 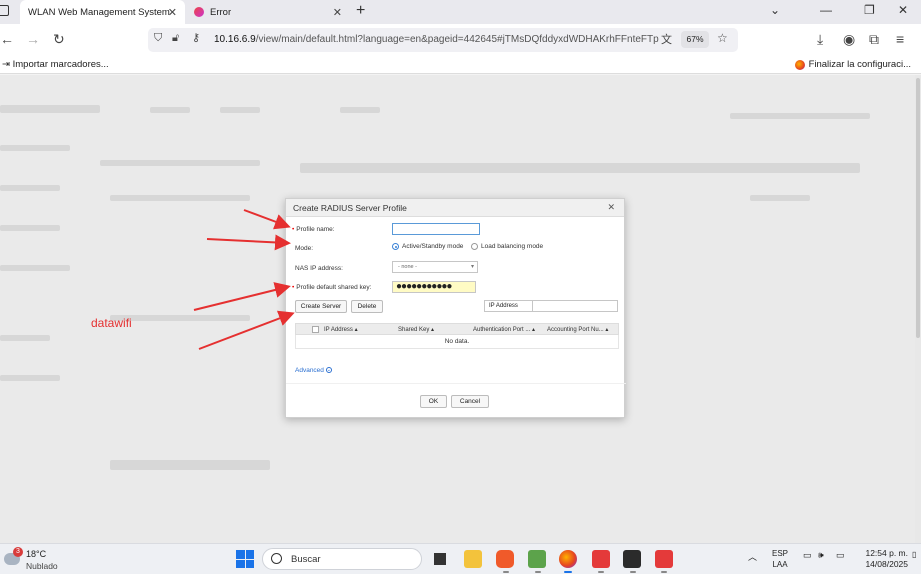 I want to click on back-icon: ←, so click(x=7, y=39).